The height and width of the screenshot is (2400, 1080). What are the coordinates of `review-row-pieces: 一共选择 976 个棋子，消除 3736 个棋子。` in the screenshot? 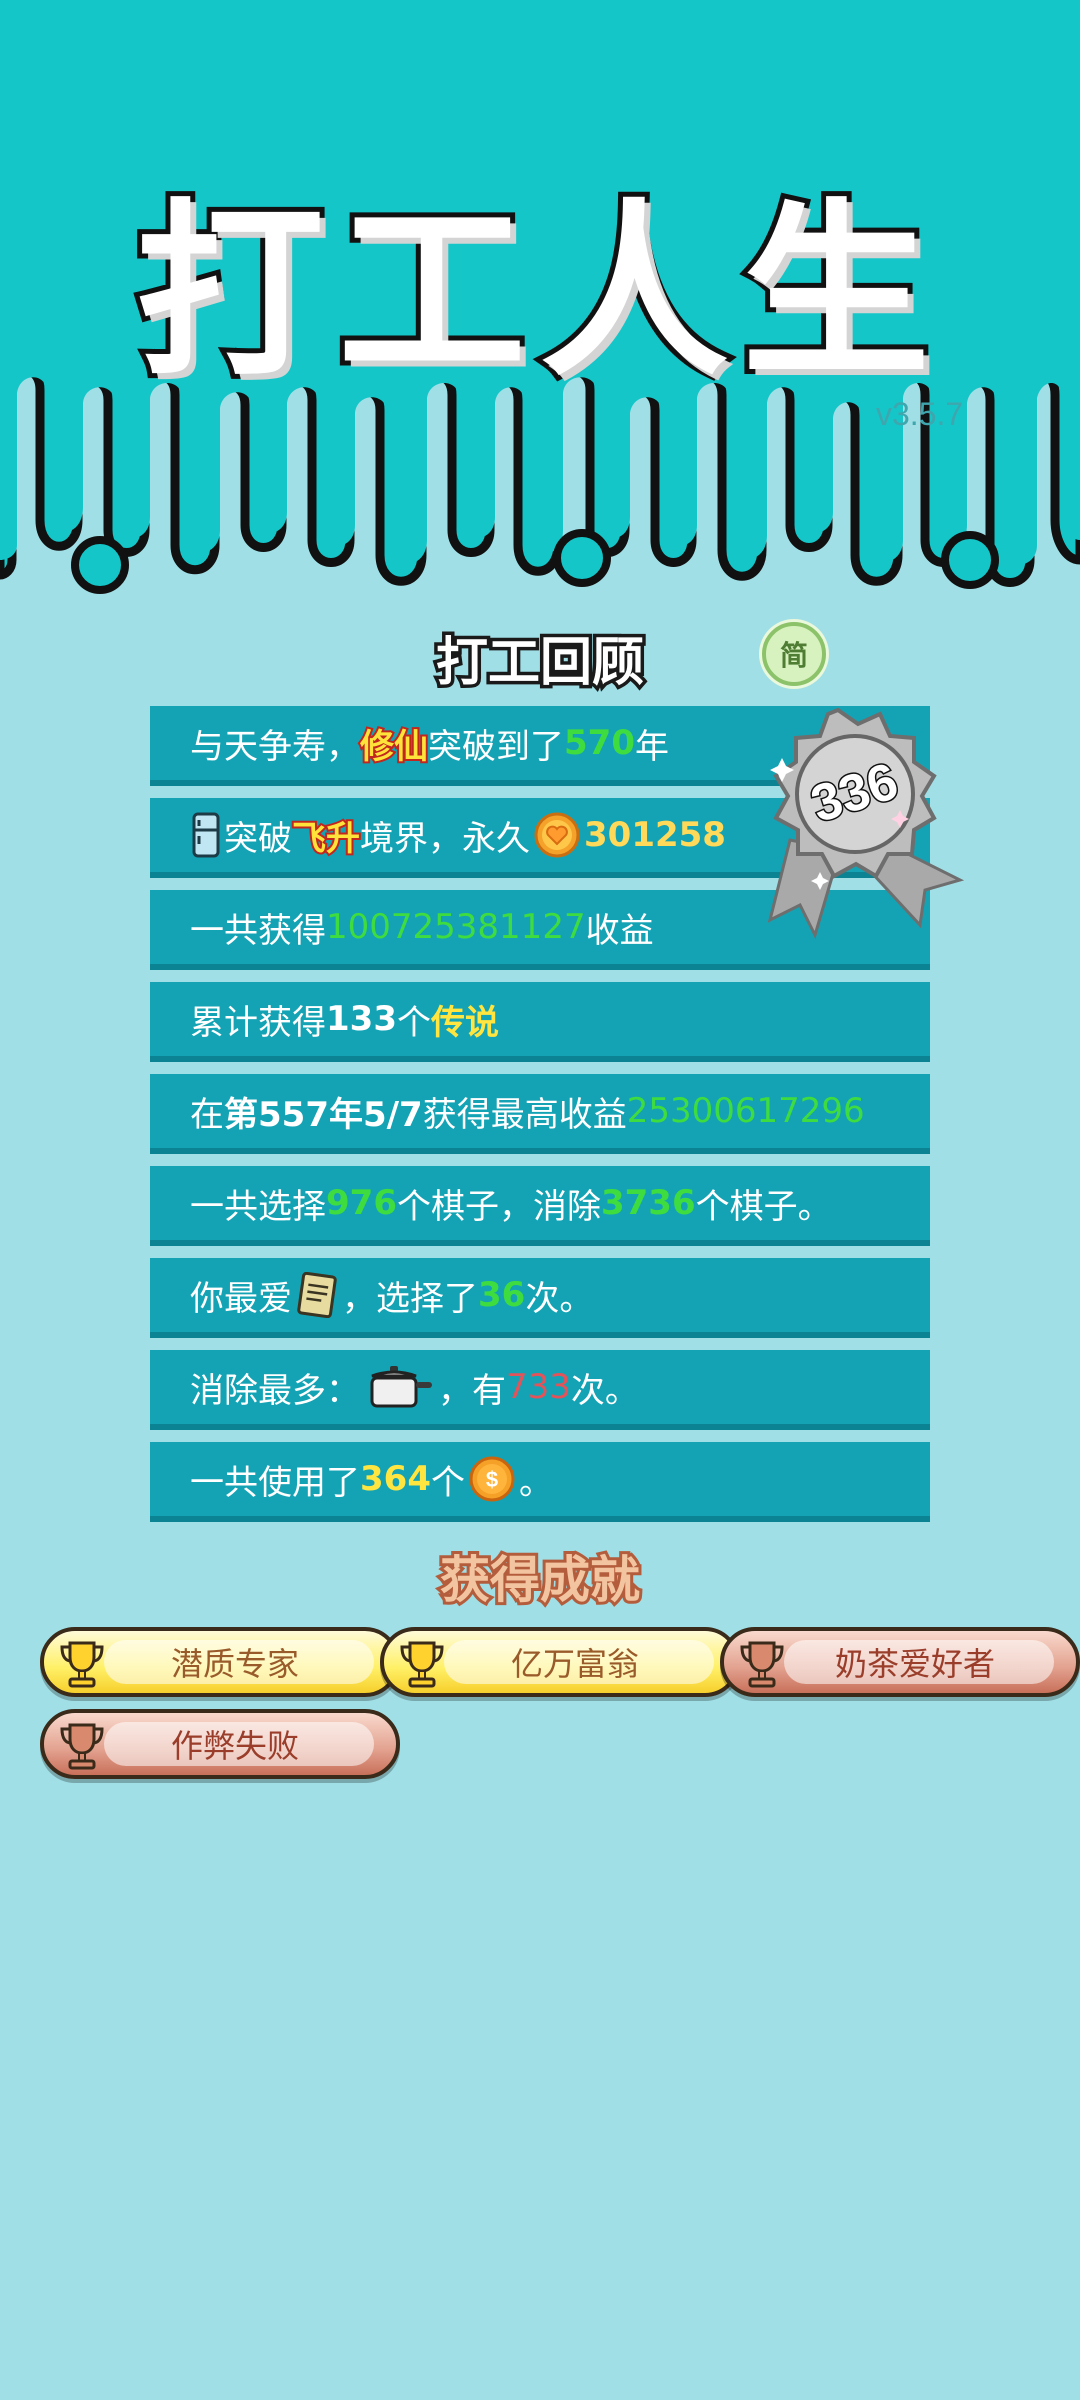 It's located at (540, 1206).